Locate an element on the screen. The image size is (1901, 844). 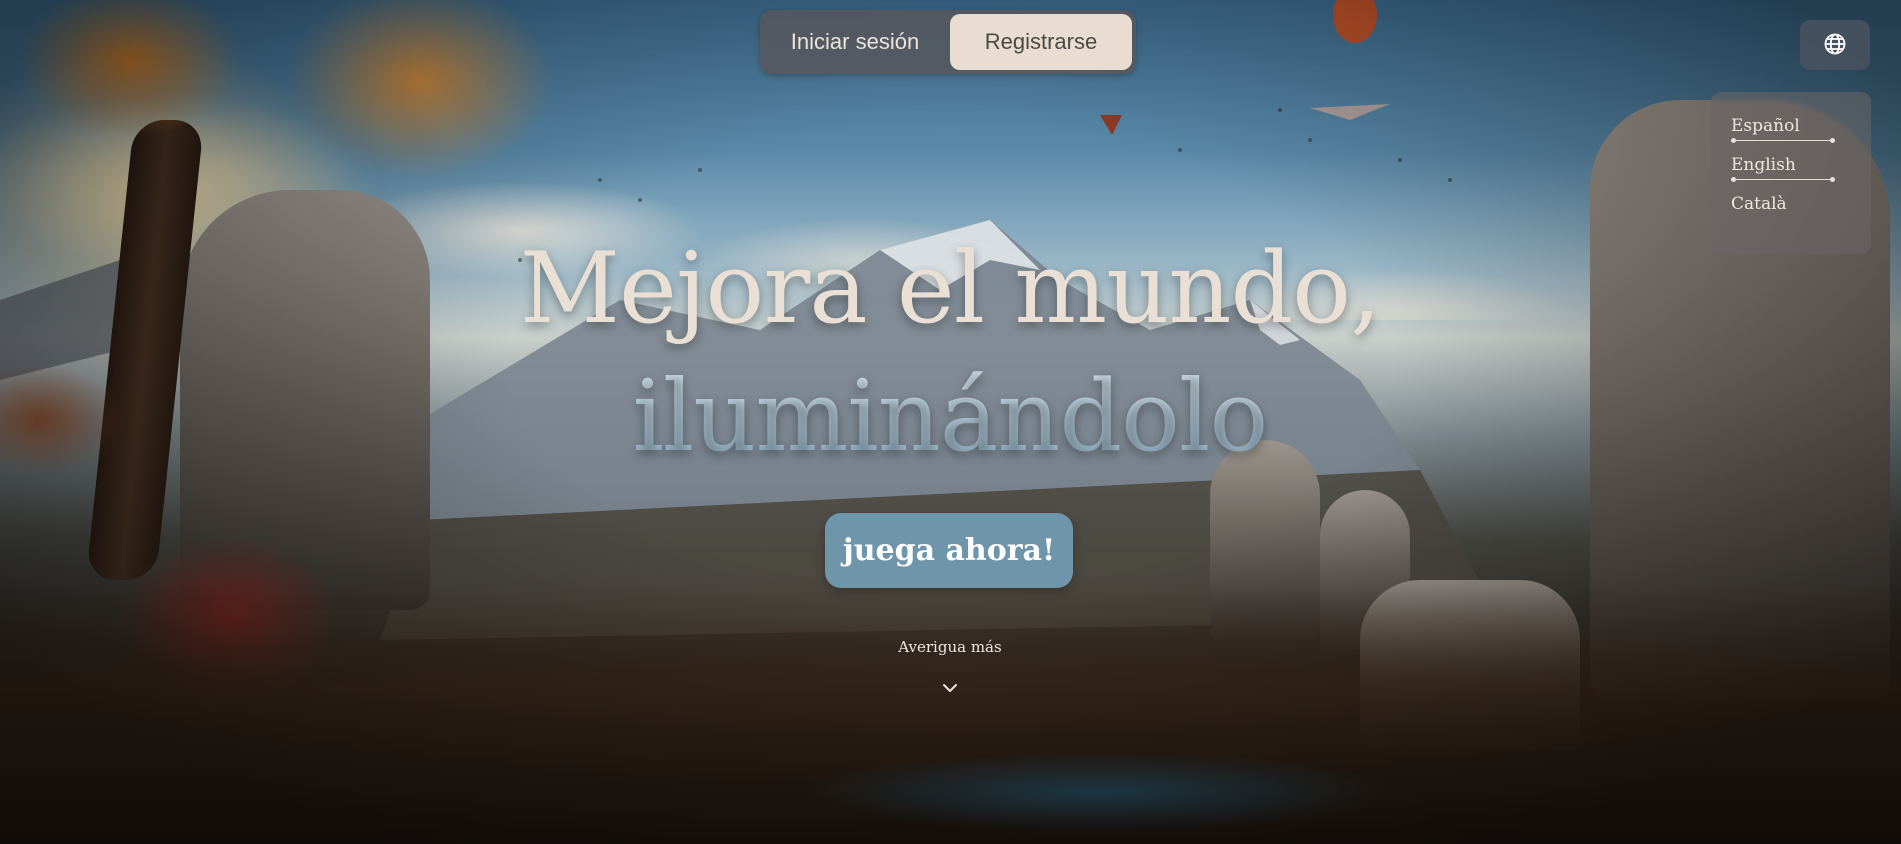
learn-more-link: Averigua más is located at coordinates (950, 647).